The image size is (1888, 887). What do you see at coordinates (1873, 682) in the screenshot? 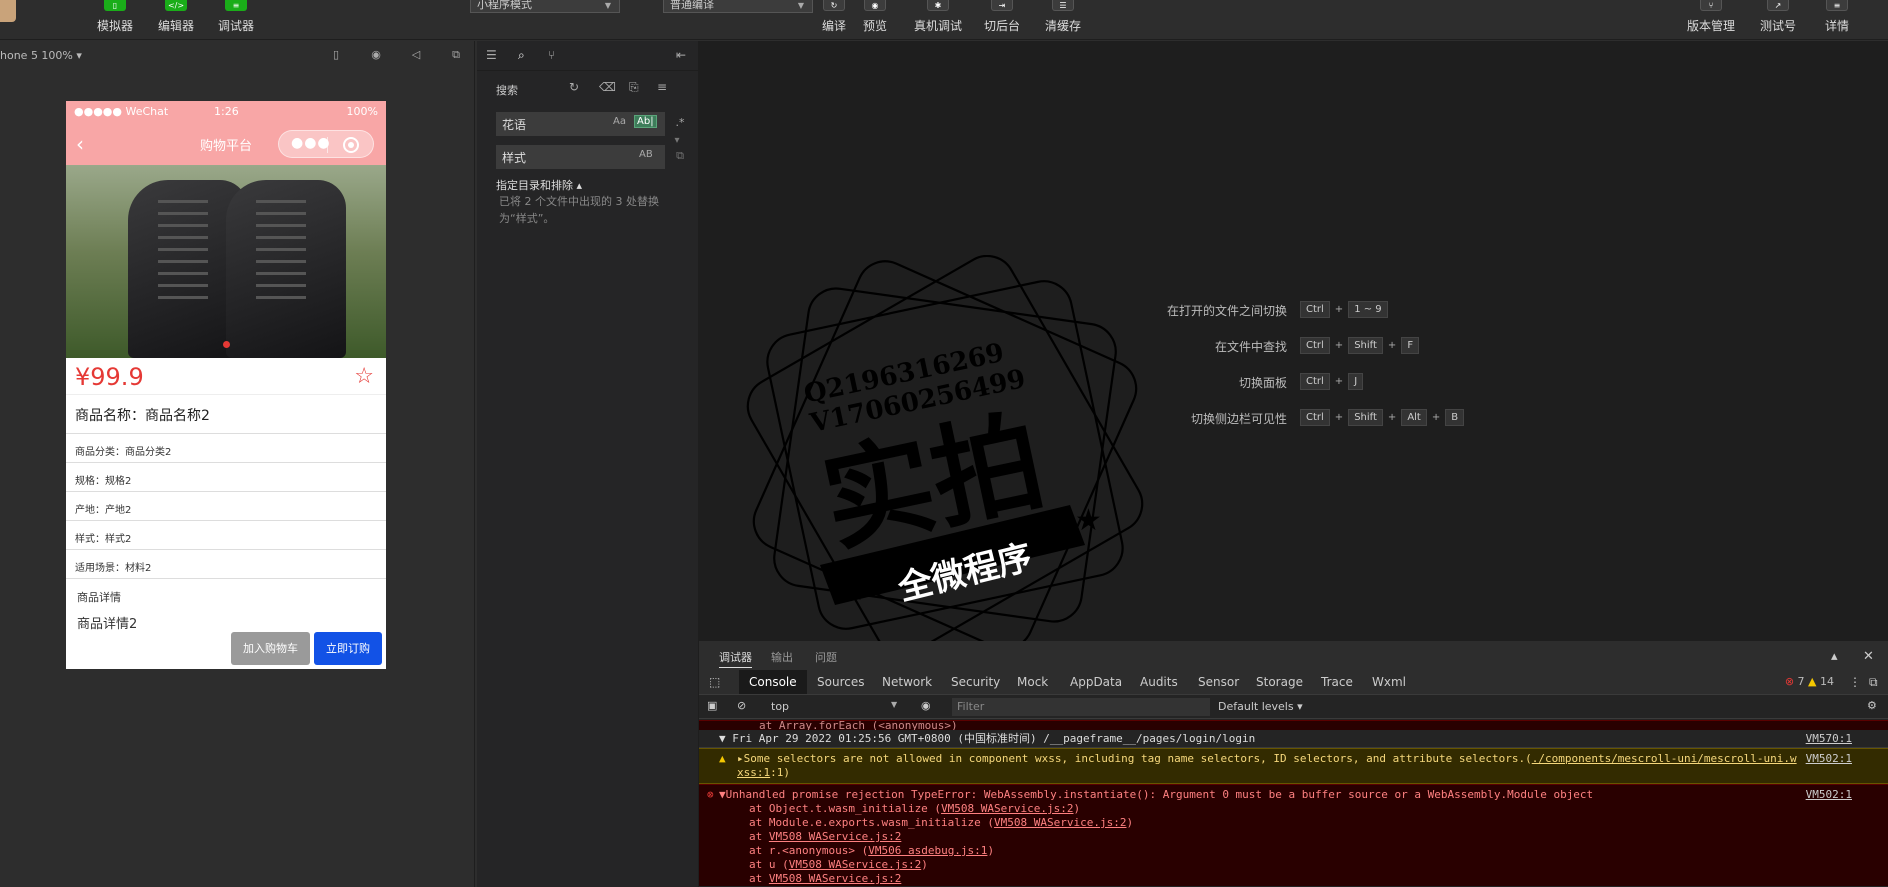
I see `dock-icon: ⧉` at bounding box center [1873, 682].